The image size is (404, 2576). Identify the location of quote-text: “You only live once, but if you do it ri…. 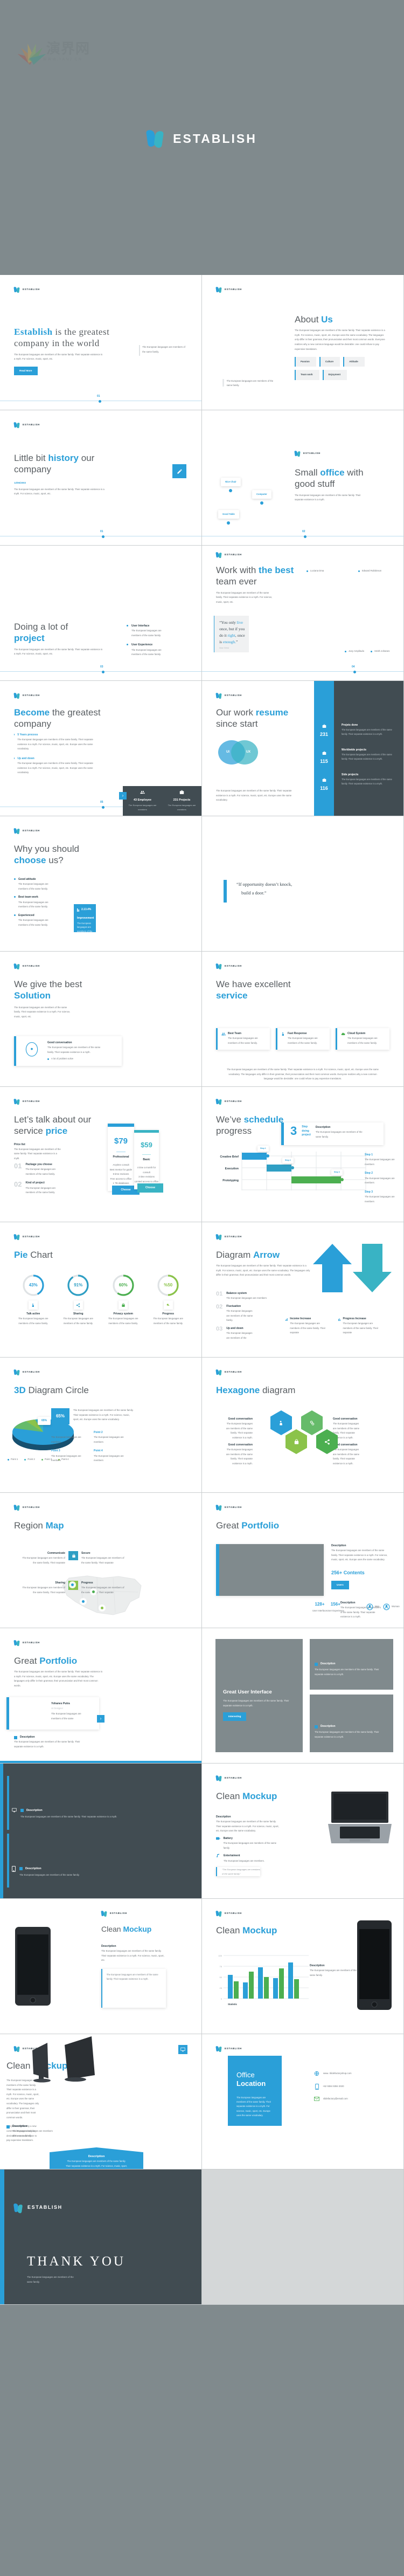
(232, 632).